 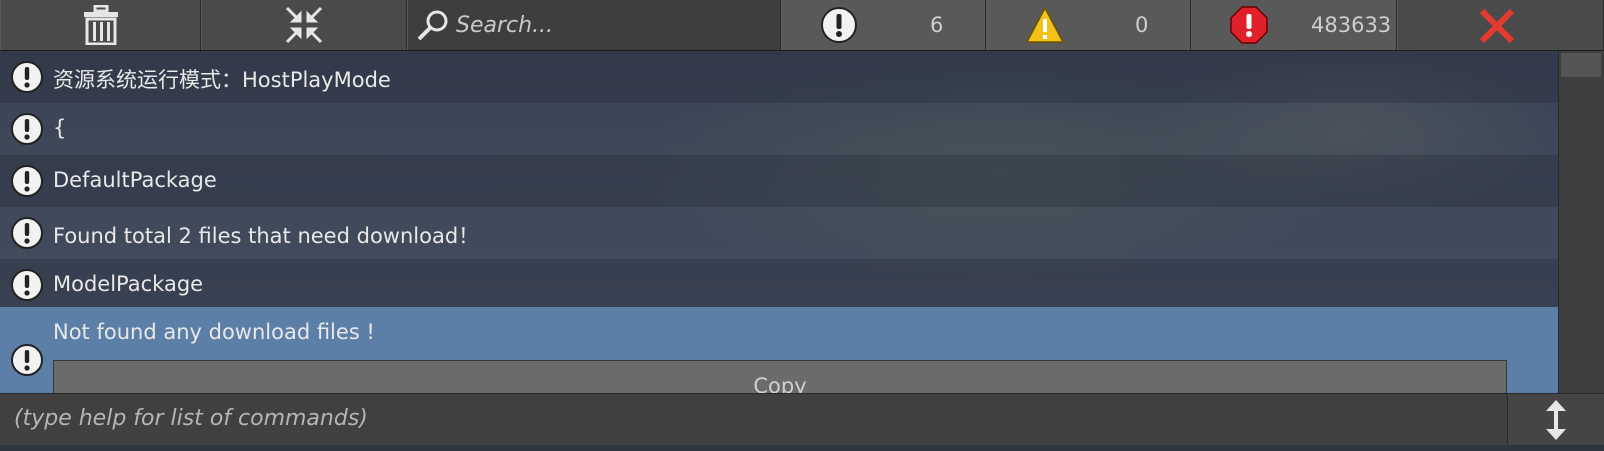 I want to click on search-input, so click(x=504, y=25).